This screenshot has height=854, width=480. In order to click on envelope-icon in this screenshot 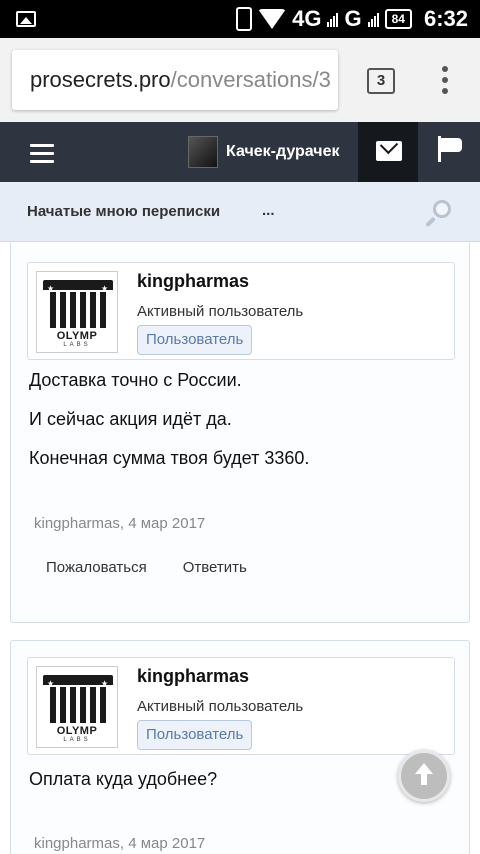, I will do `click(389, 151)`.